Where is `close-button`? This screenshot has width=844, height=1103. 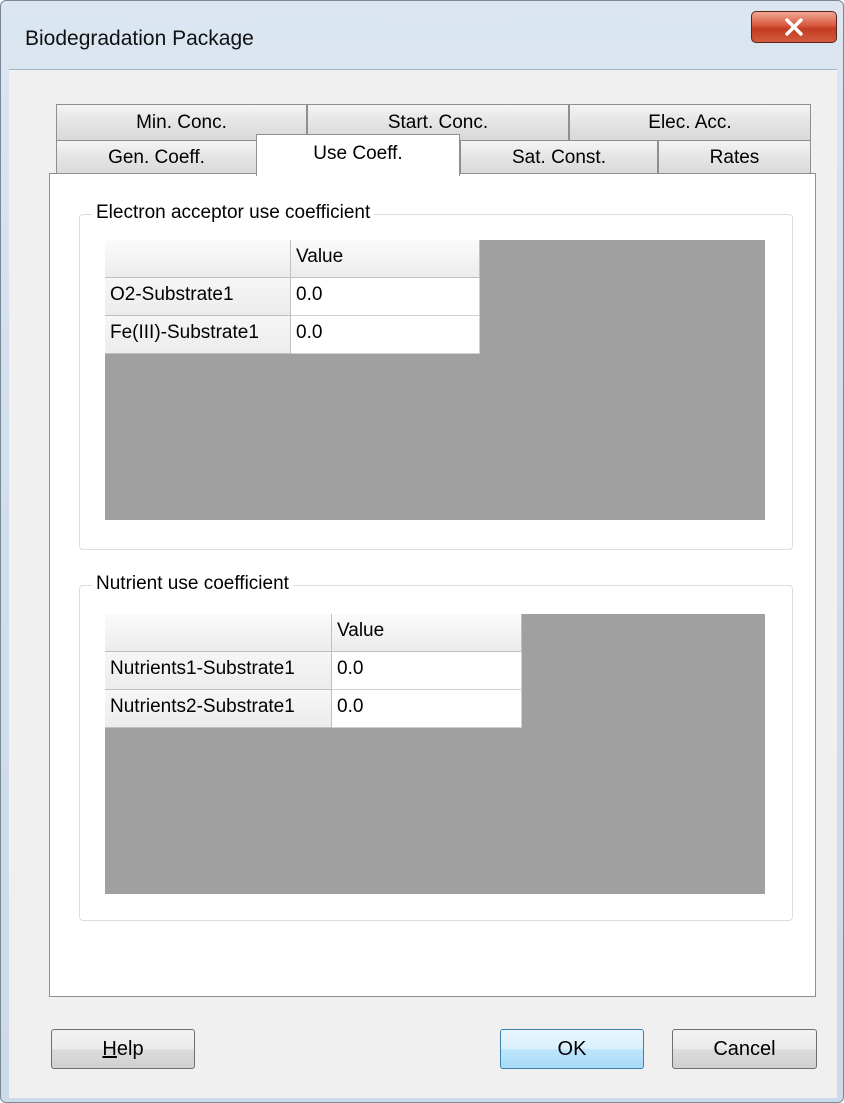
close-button is located at coordinates (794, 27).